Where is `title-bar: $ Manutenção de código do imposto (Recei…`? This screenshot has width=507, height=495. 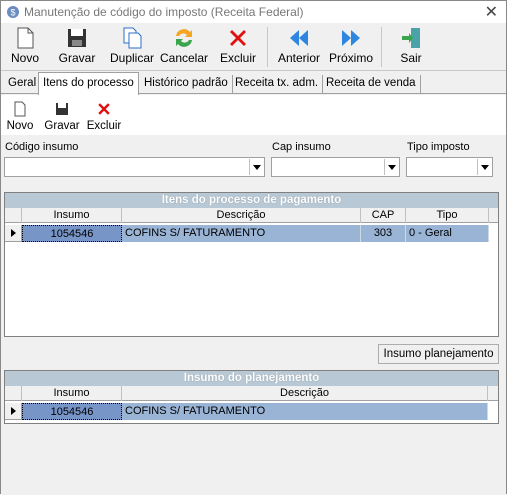 title-bar: $ Manutenção de código do imposto (Recei… is located at coordinates (253, 12).